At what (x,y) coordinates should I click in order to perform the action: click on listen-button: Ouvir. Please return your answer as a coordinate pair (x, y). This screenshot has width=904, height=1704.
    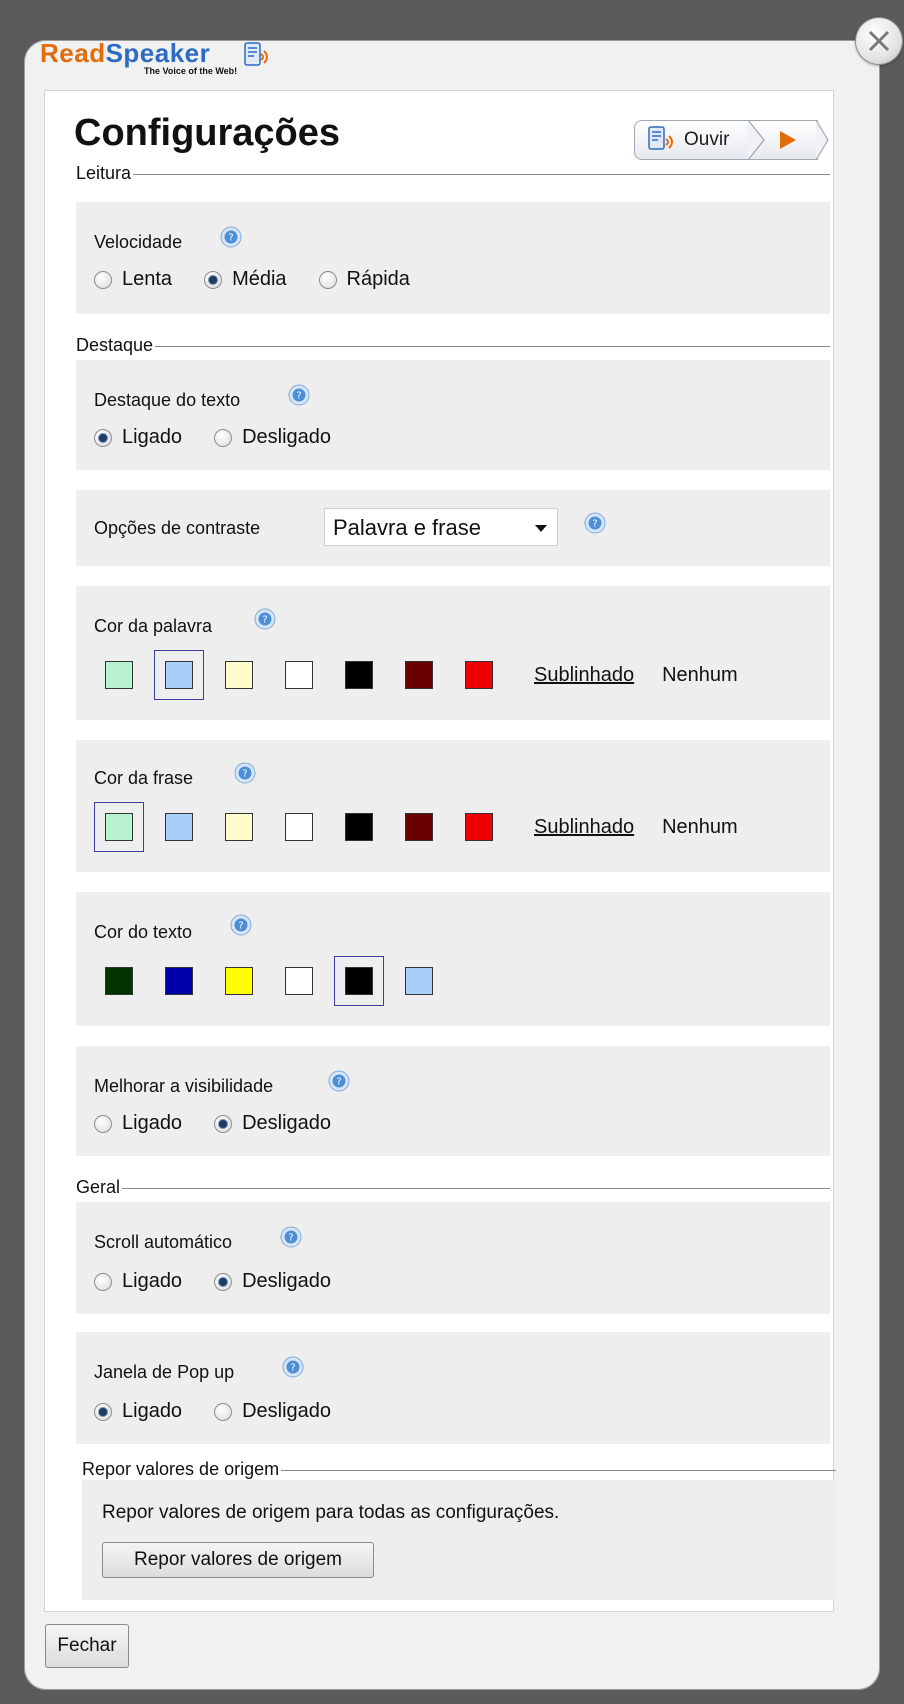
    Looking at the image, I should click on (731, 140).